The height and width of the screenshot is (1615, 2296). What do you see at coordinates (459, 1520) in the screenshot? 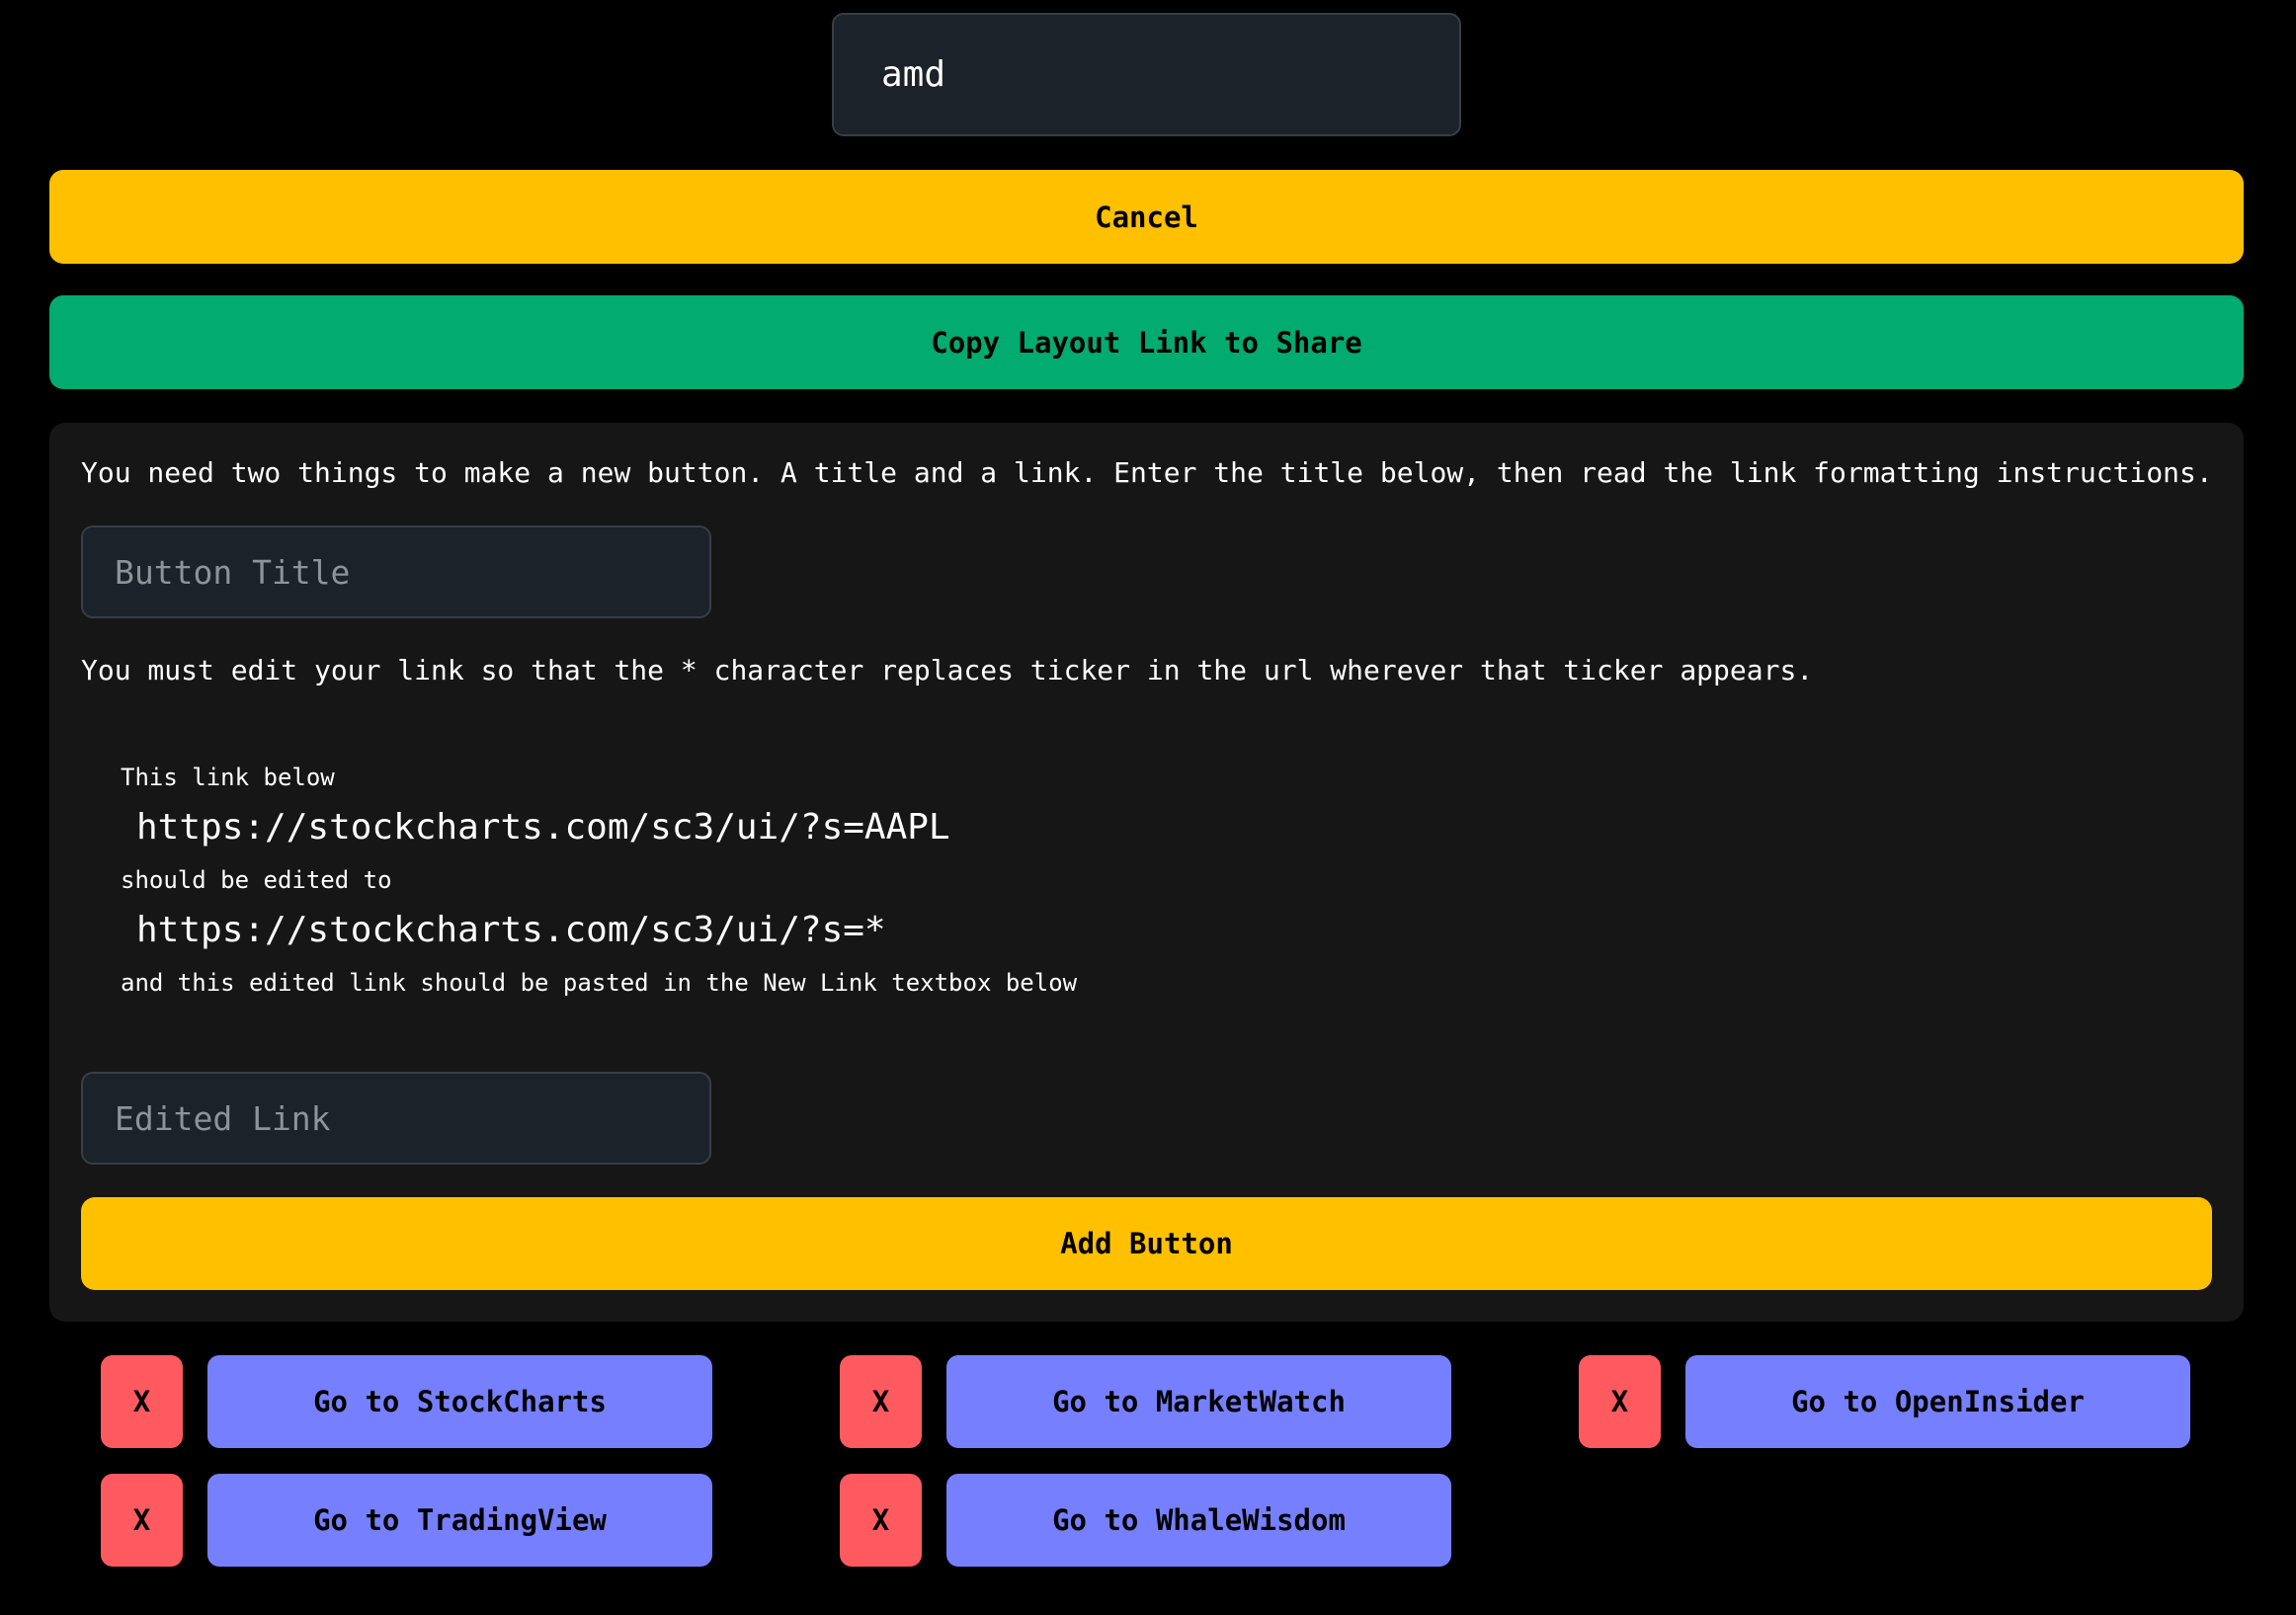
I see `link-button: Go to TradingView` at bounding box center [459, 1520].